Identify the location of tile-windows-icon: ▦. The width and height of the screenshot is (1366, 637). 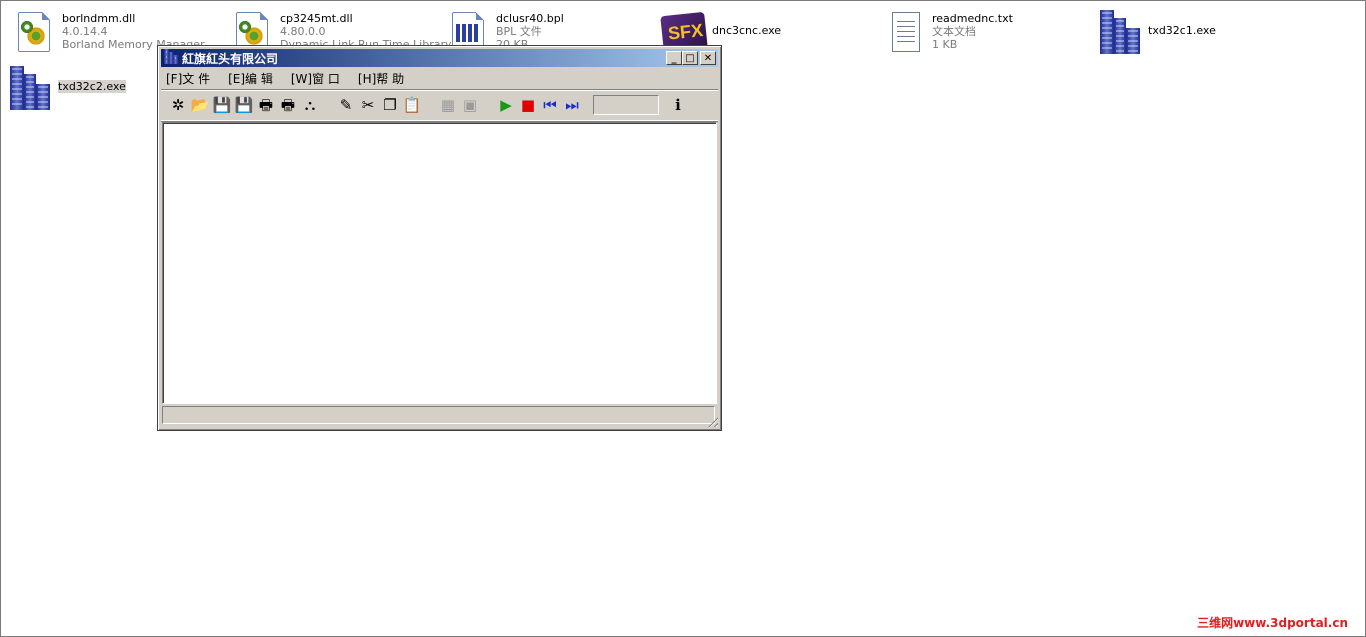
(448, 105).